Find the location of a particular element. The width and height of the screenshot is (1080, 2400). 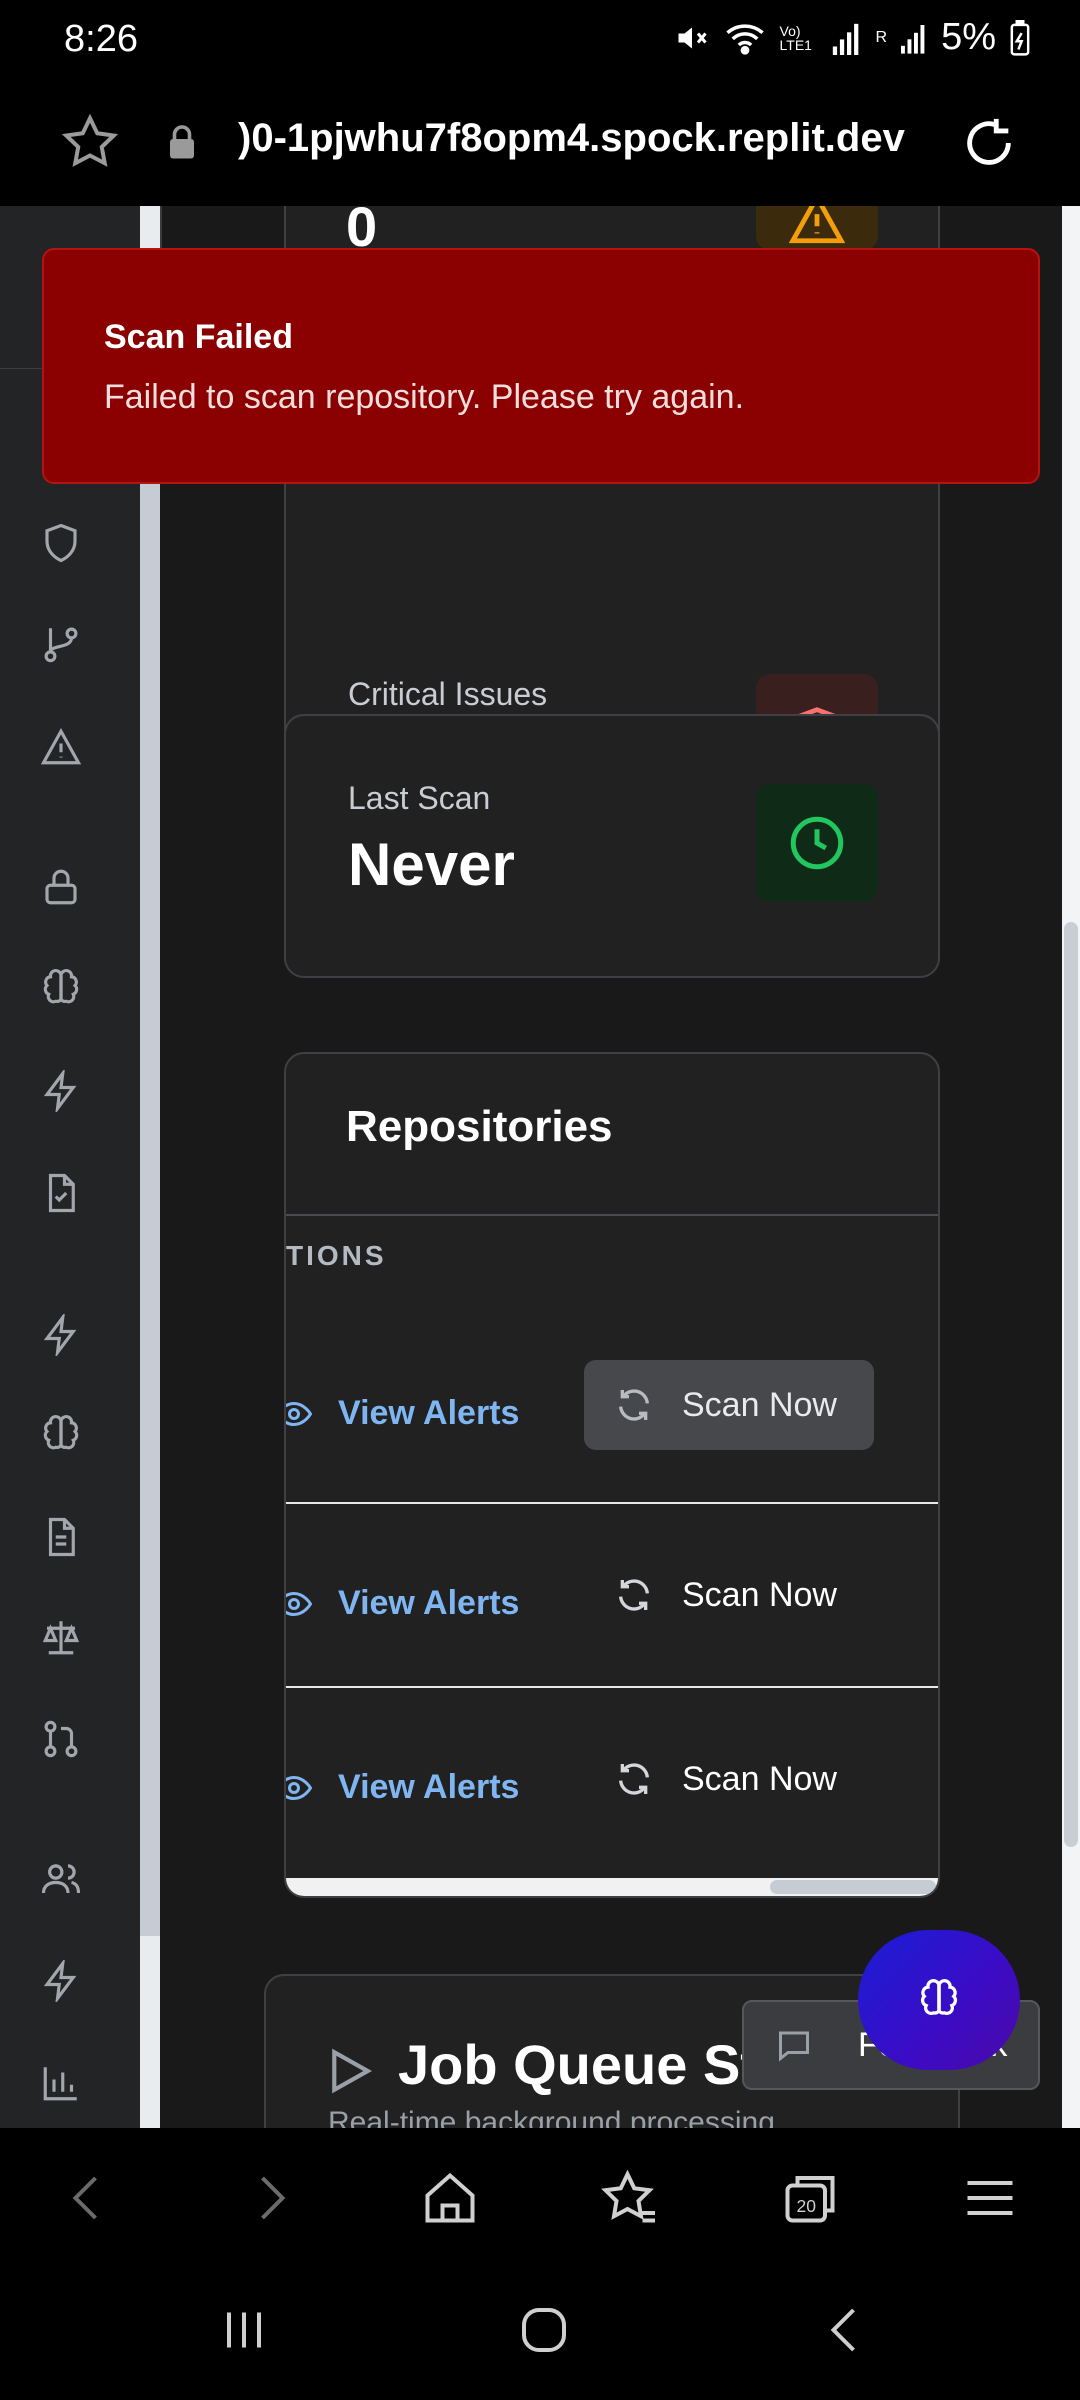

bookmark-star-icon is located at coordinates (90, 142).